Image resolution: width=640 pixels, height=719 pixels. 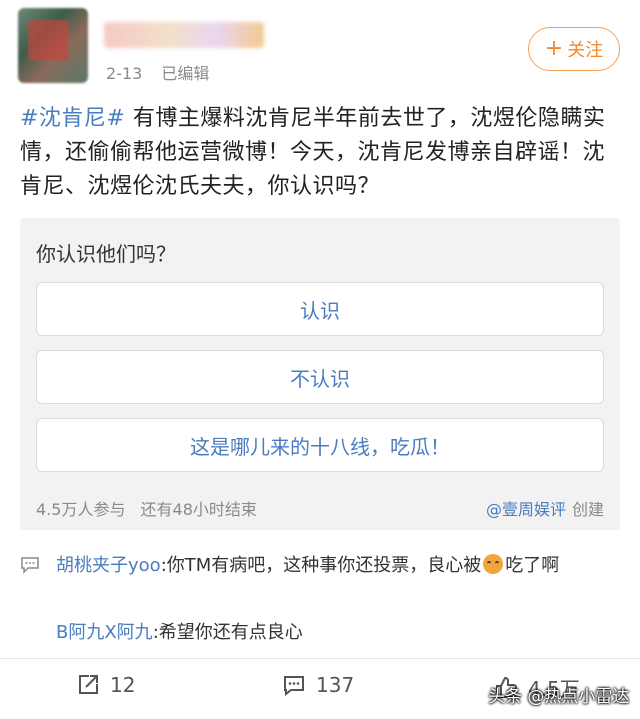 I want to click on poll-option-1: 认识, so click(x=320, y=309).